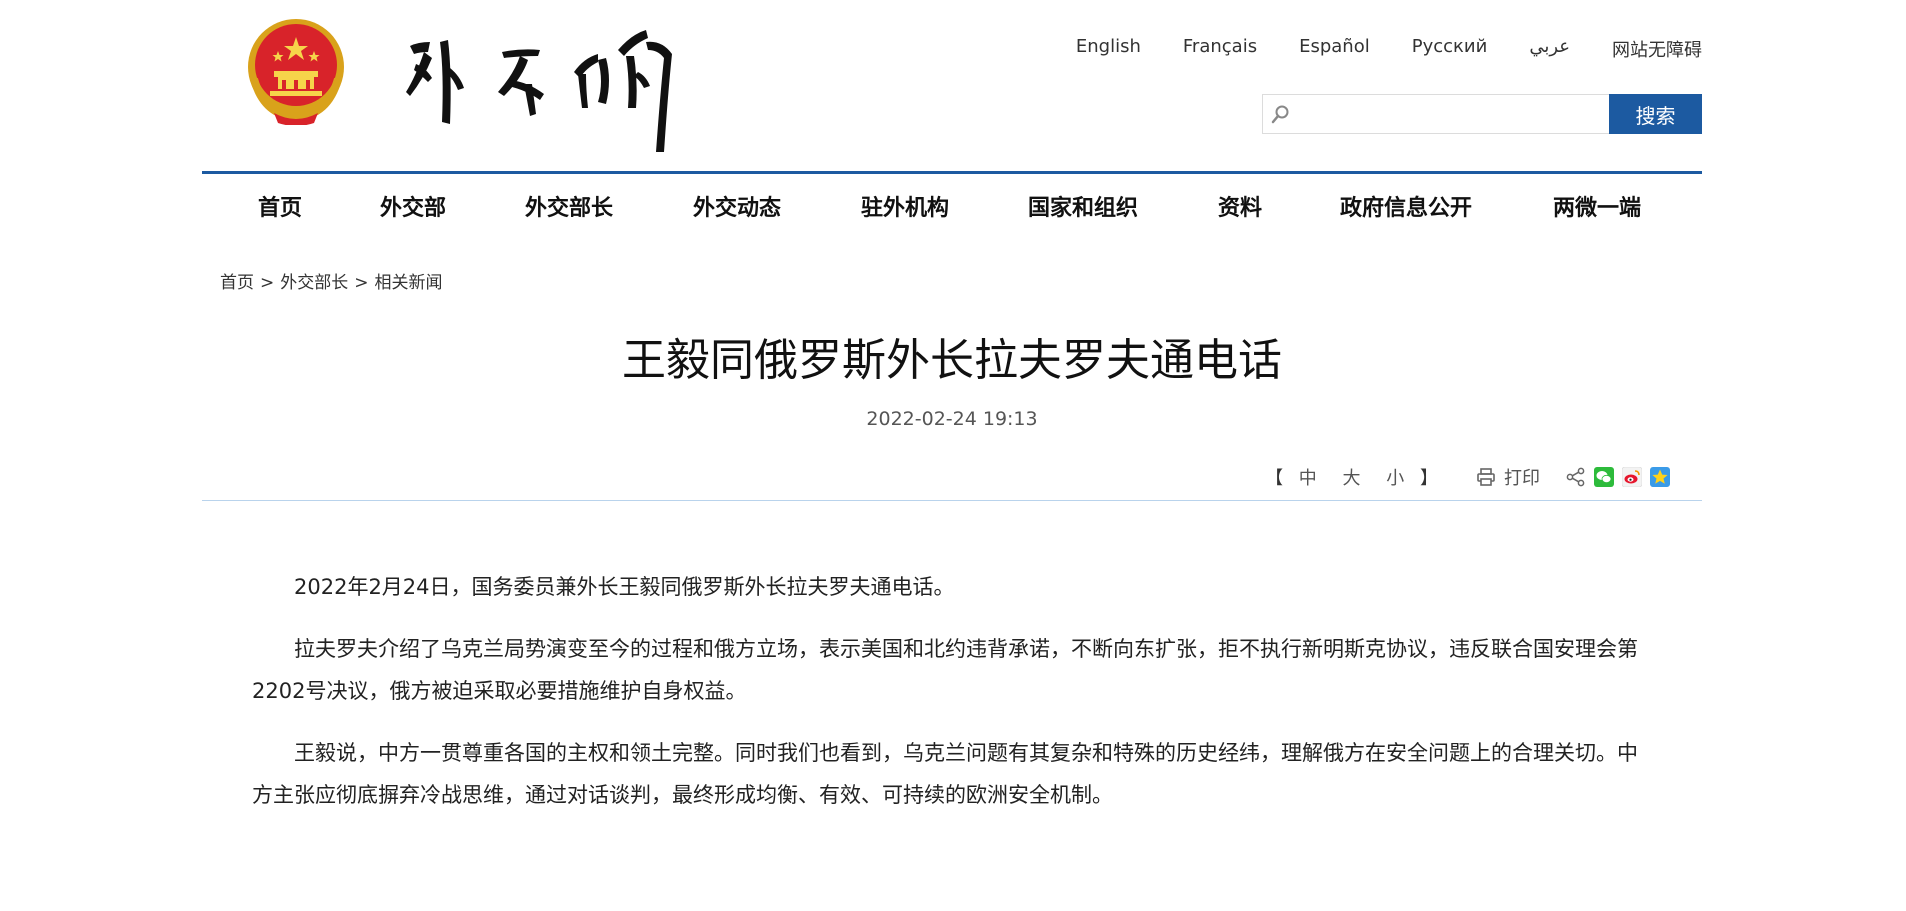  I want to click on lang-russian-link: Русский, so click(1450, 49).